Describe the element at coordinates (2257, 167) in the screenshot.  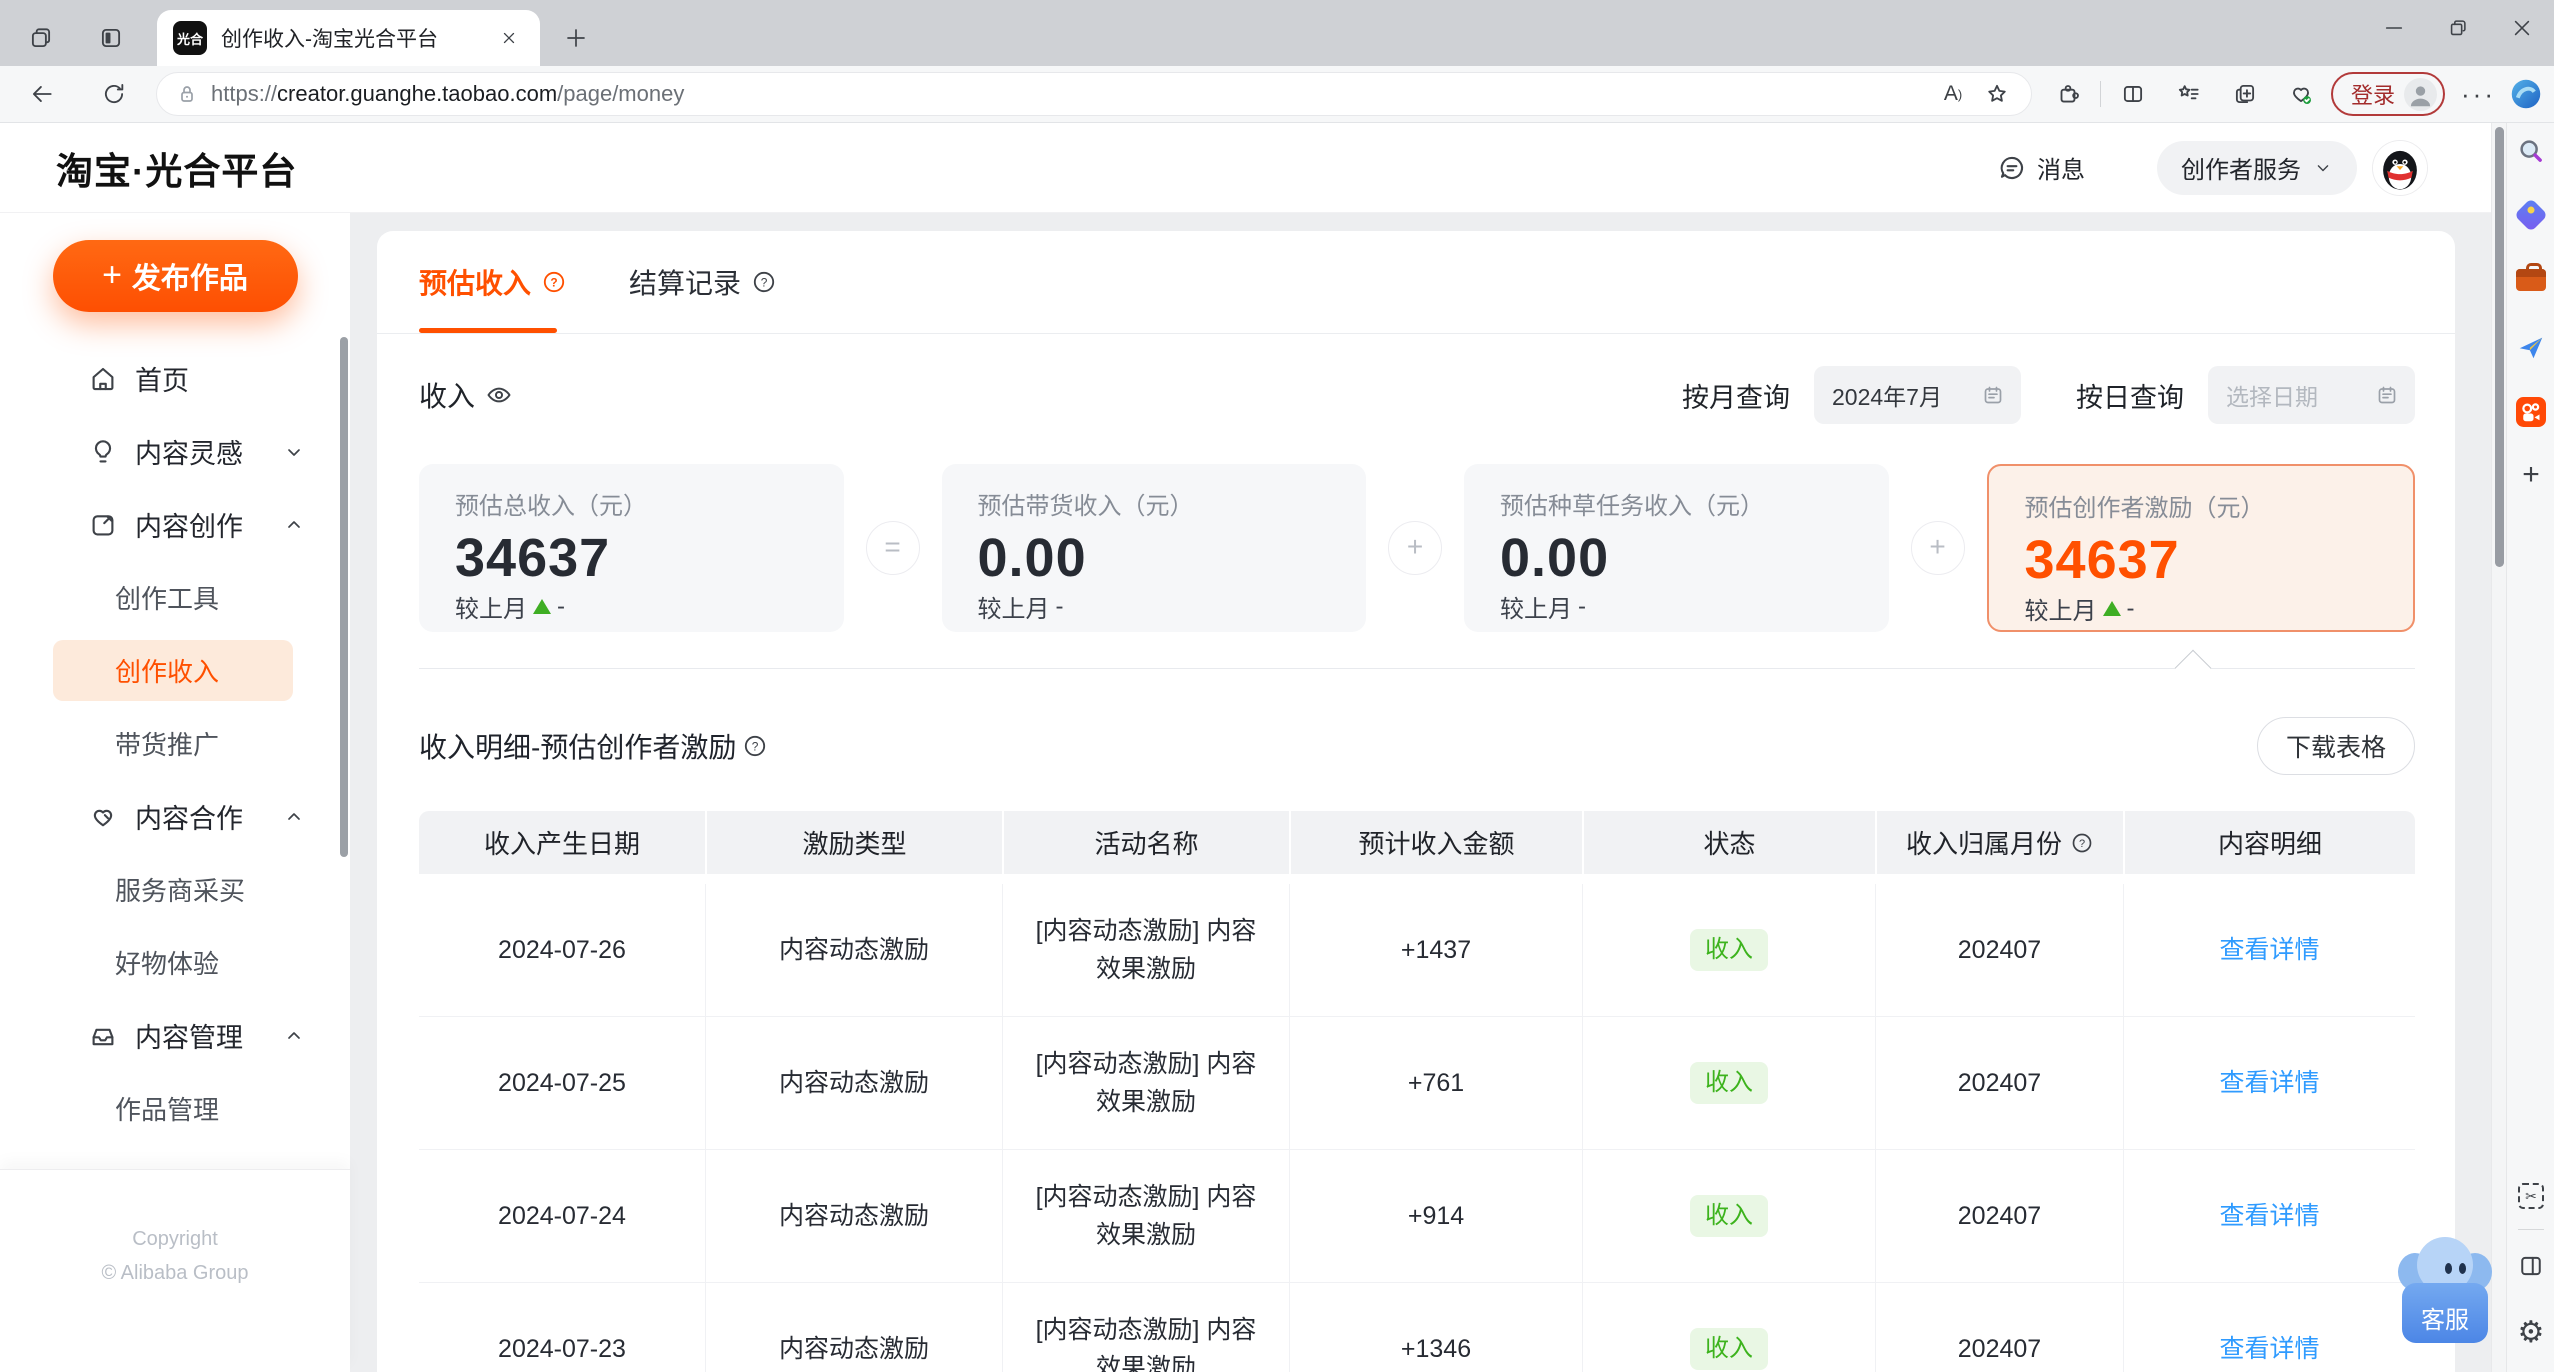
I see `creator-service-menu: 创作者服务` at that location.